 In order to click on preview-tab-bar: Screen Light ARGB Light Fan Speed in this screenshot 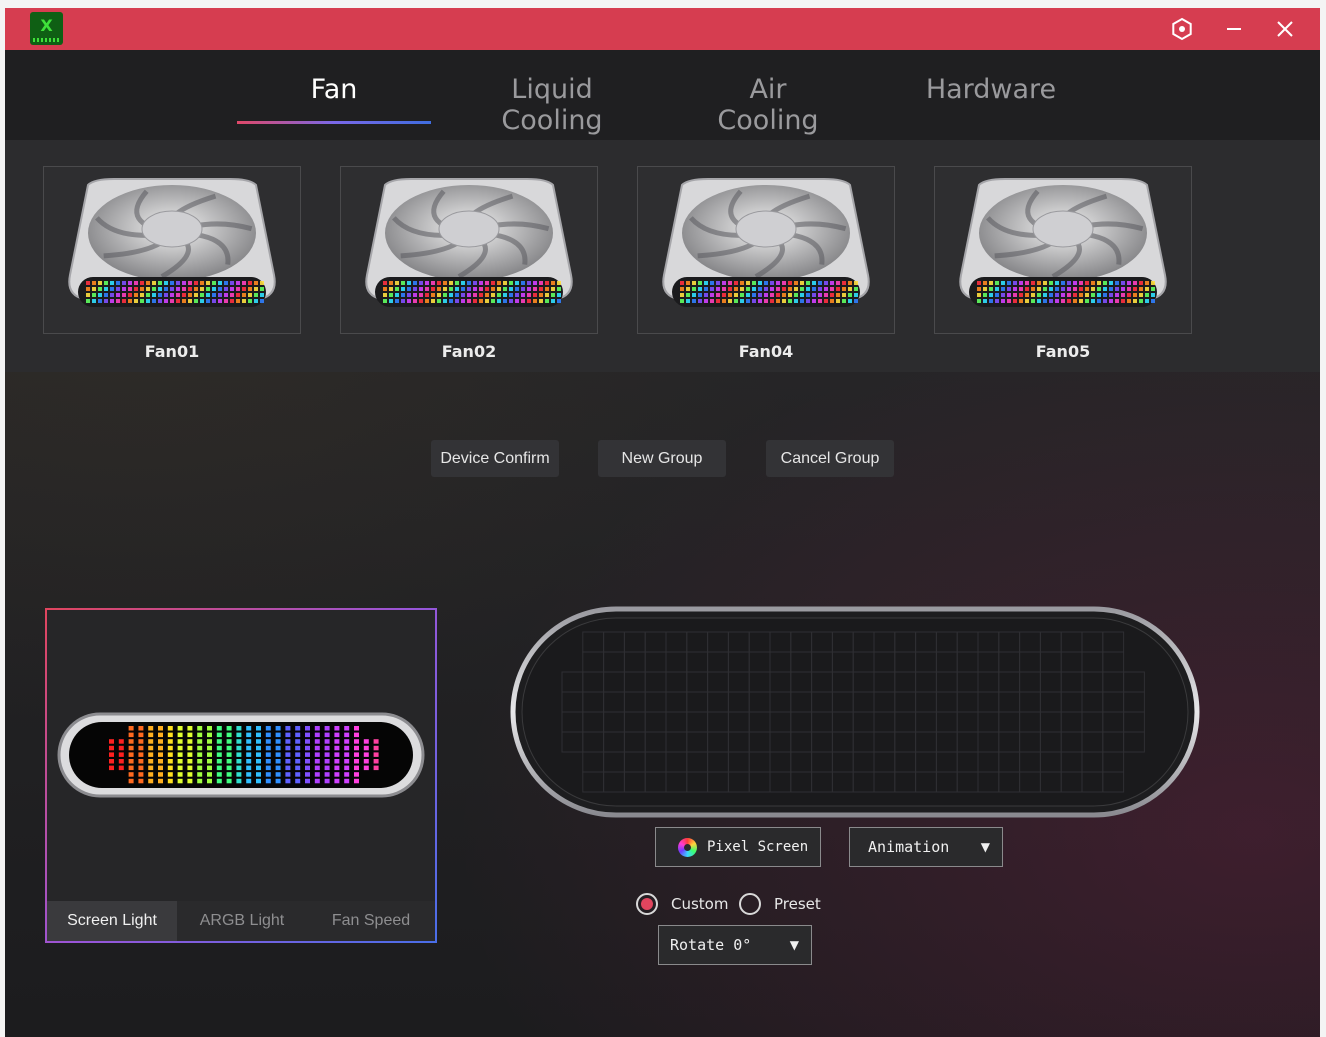, I will do `click(241, 921)`.